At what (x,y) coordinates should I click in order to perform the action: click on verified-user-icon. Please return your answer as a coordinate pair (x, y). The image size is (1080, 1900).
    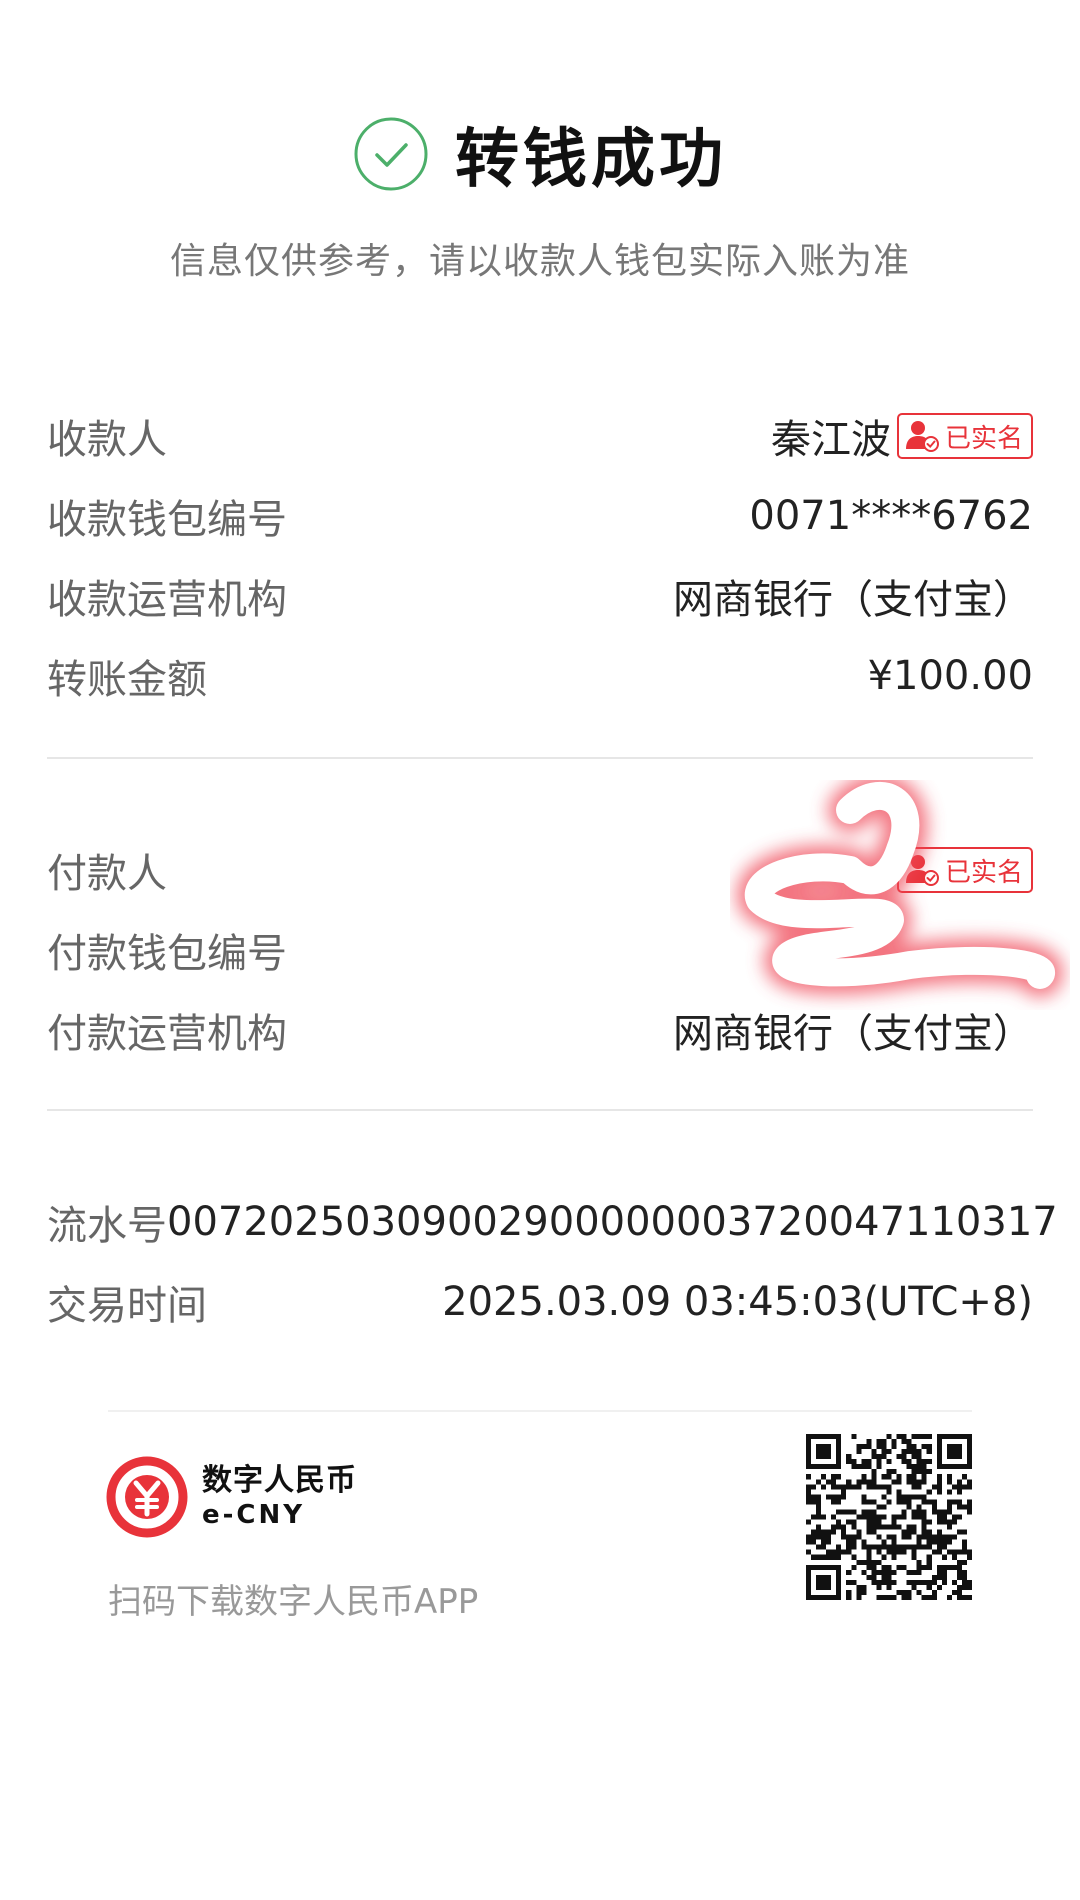
    Looking at the image, I should click on (922, 436).